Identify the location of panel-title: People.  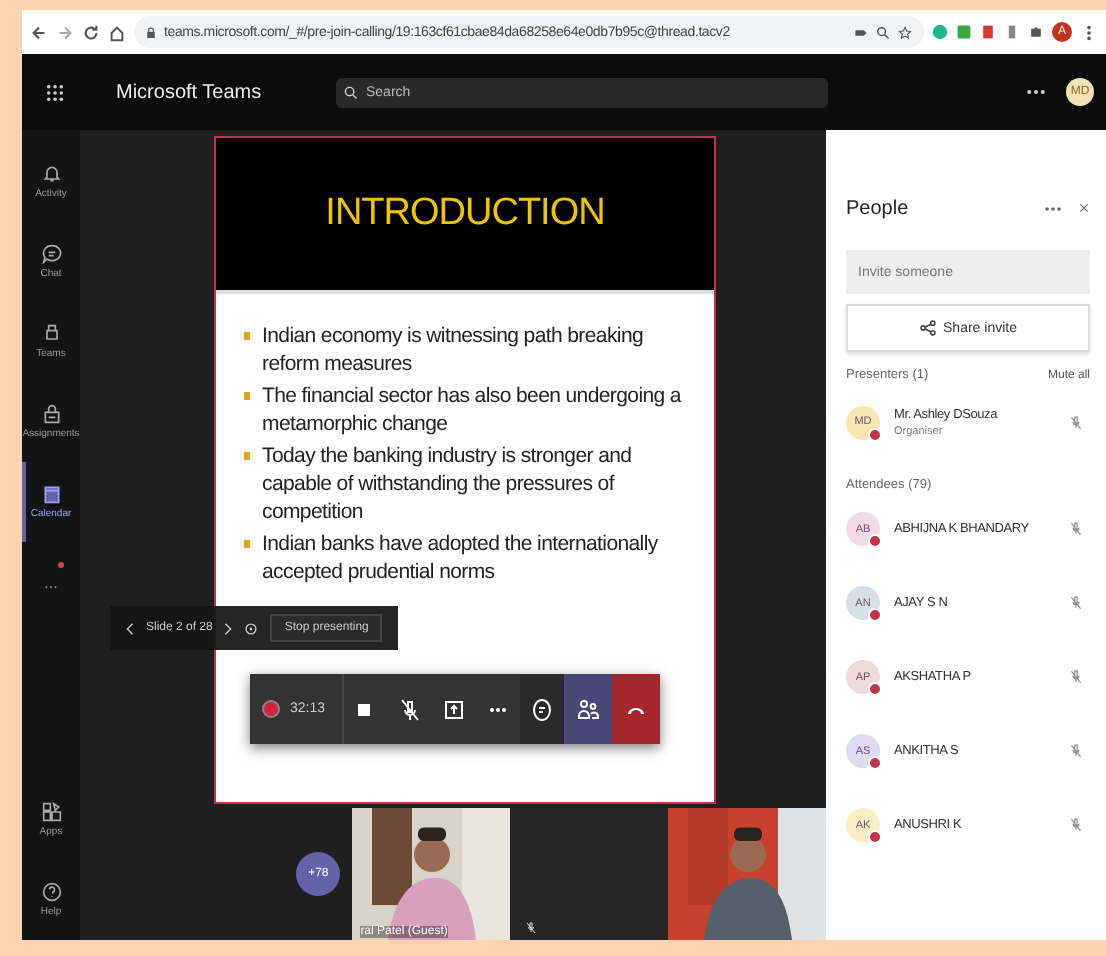
(878, 208).